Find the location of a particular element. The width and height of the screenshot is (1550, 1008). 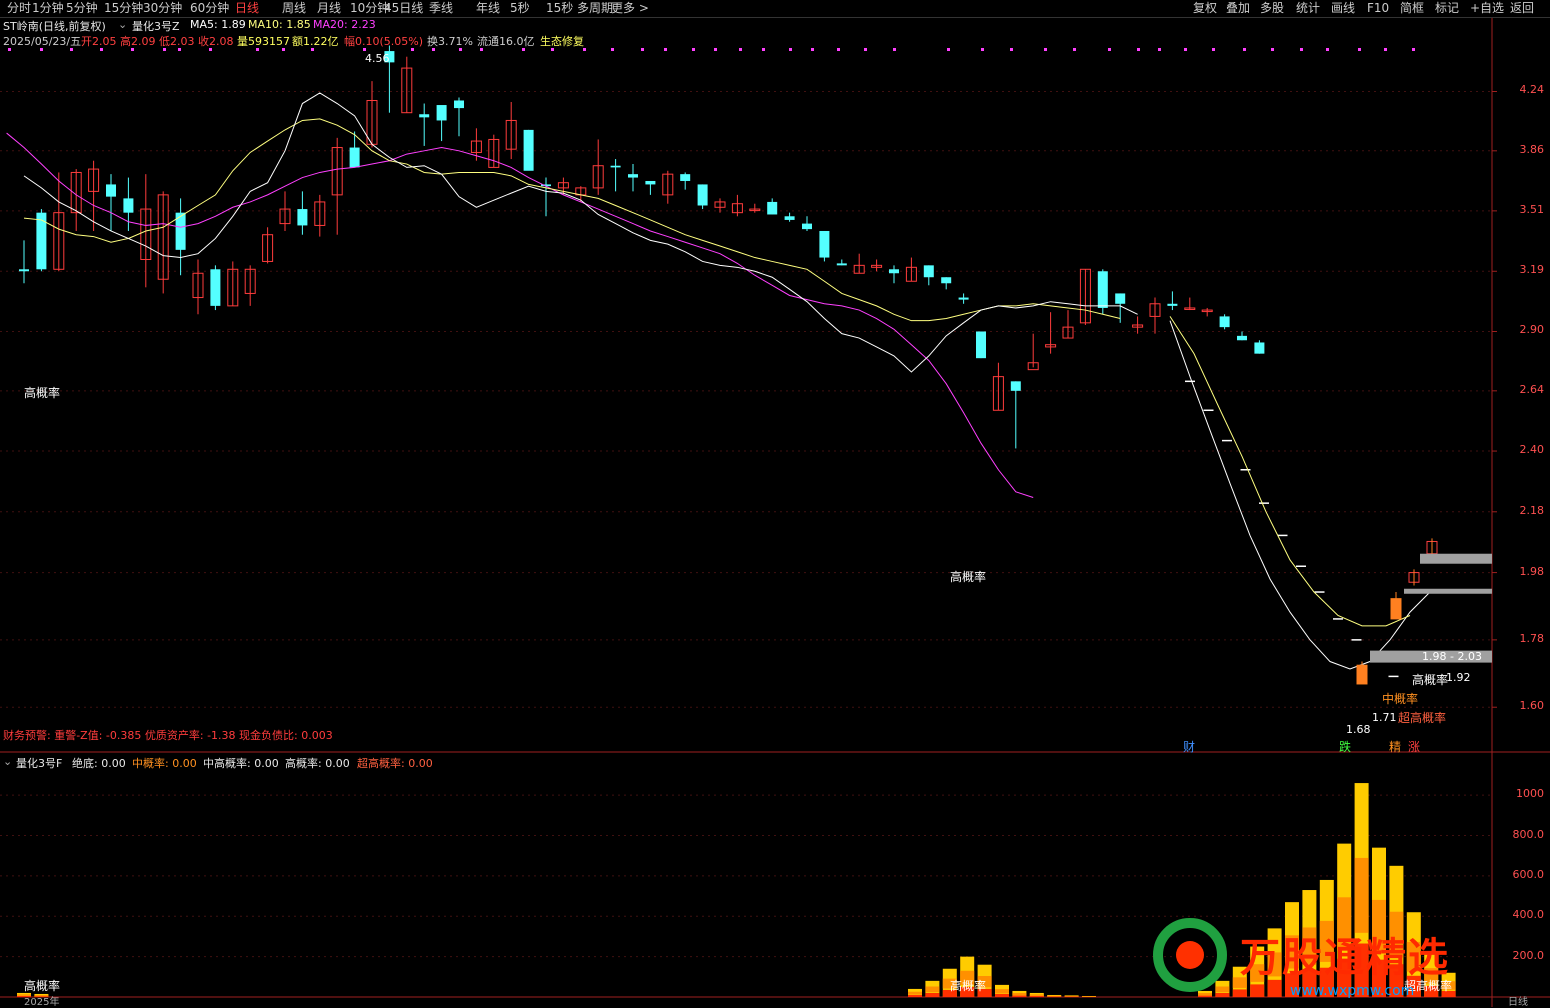

sub-zhonggao: 中高概率: 0.00 is located at coordinates (241, 763).